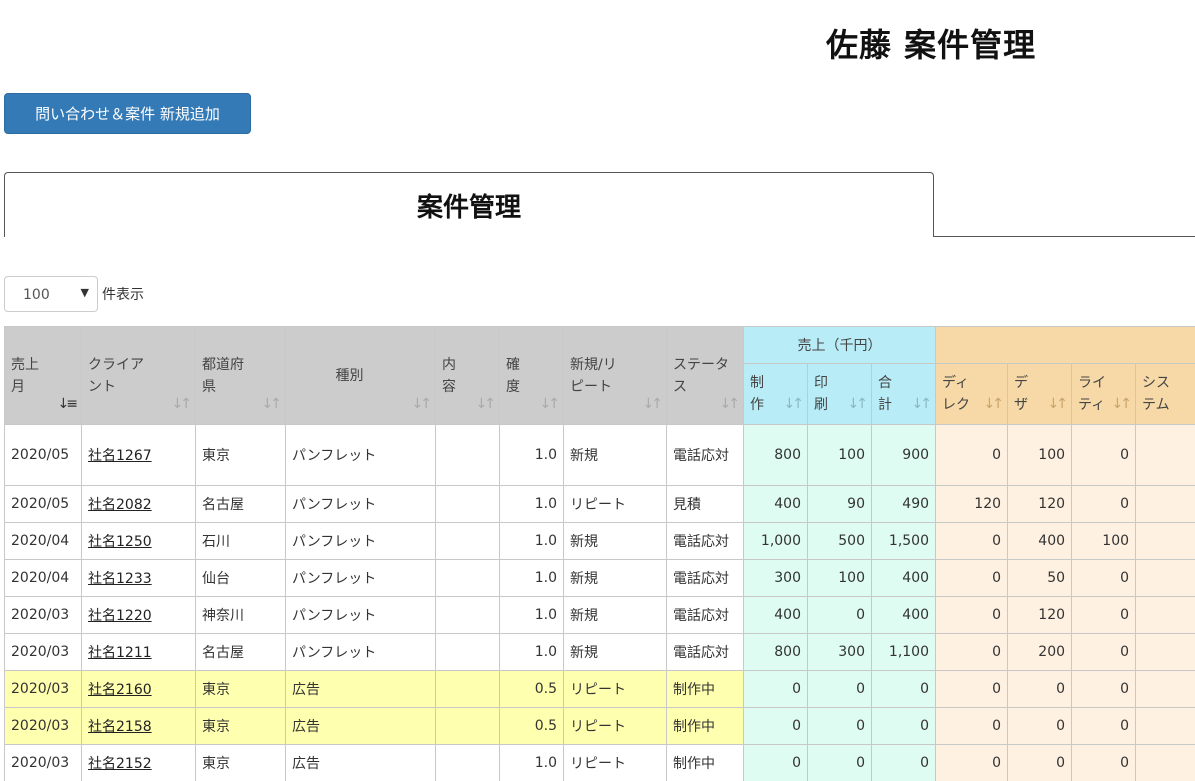  What do you see at coordinates (120, 456) in the screenshot?
I see `client-link: 社名1267` at bounding box center [120, 456].